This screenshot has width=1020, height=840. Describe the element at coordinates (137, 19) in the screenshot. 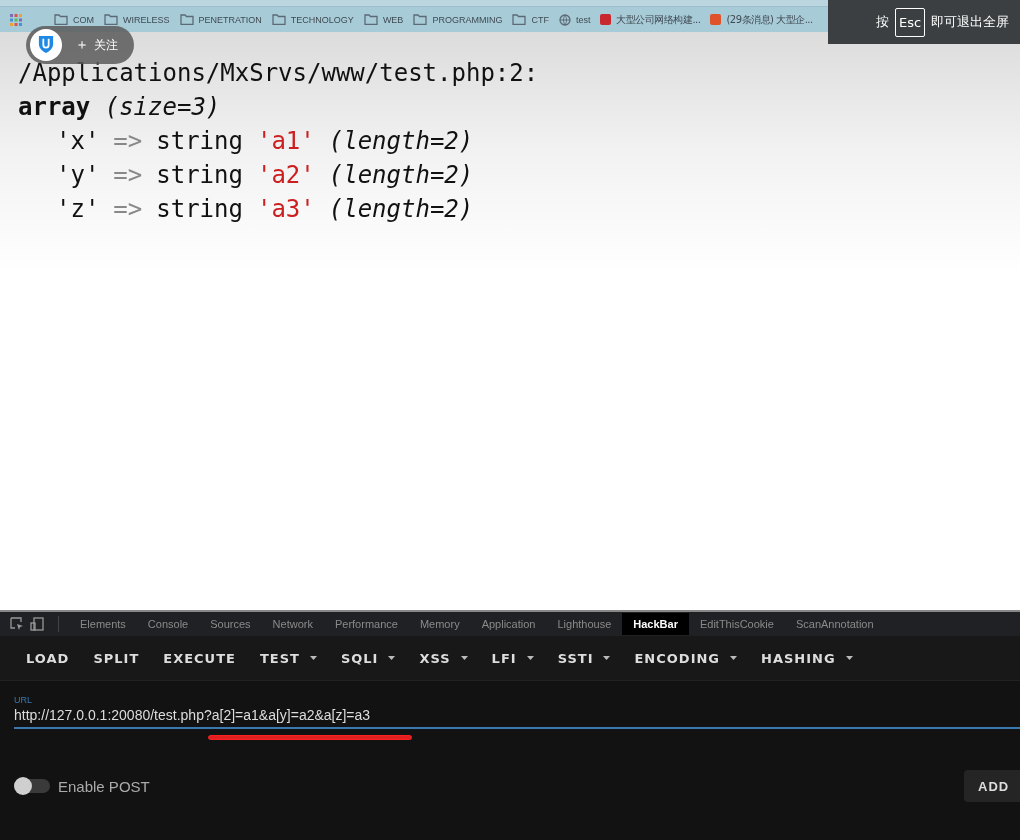

I see `bookmark: WIRELESS` at that location.